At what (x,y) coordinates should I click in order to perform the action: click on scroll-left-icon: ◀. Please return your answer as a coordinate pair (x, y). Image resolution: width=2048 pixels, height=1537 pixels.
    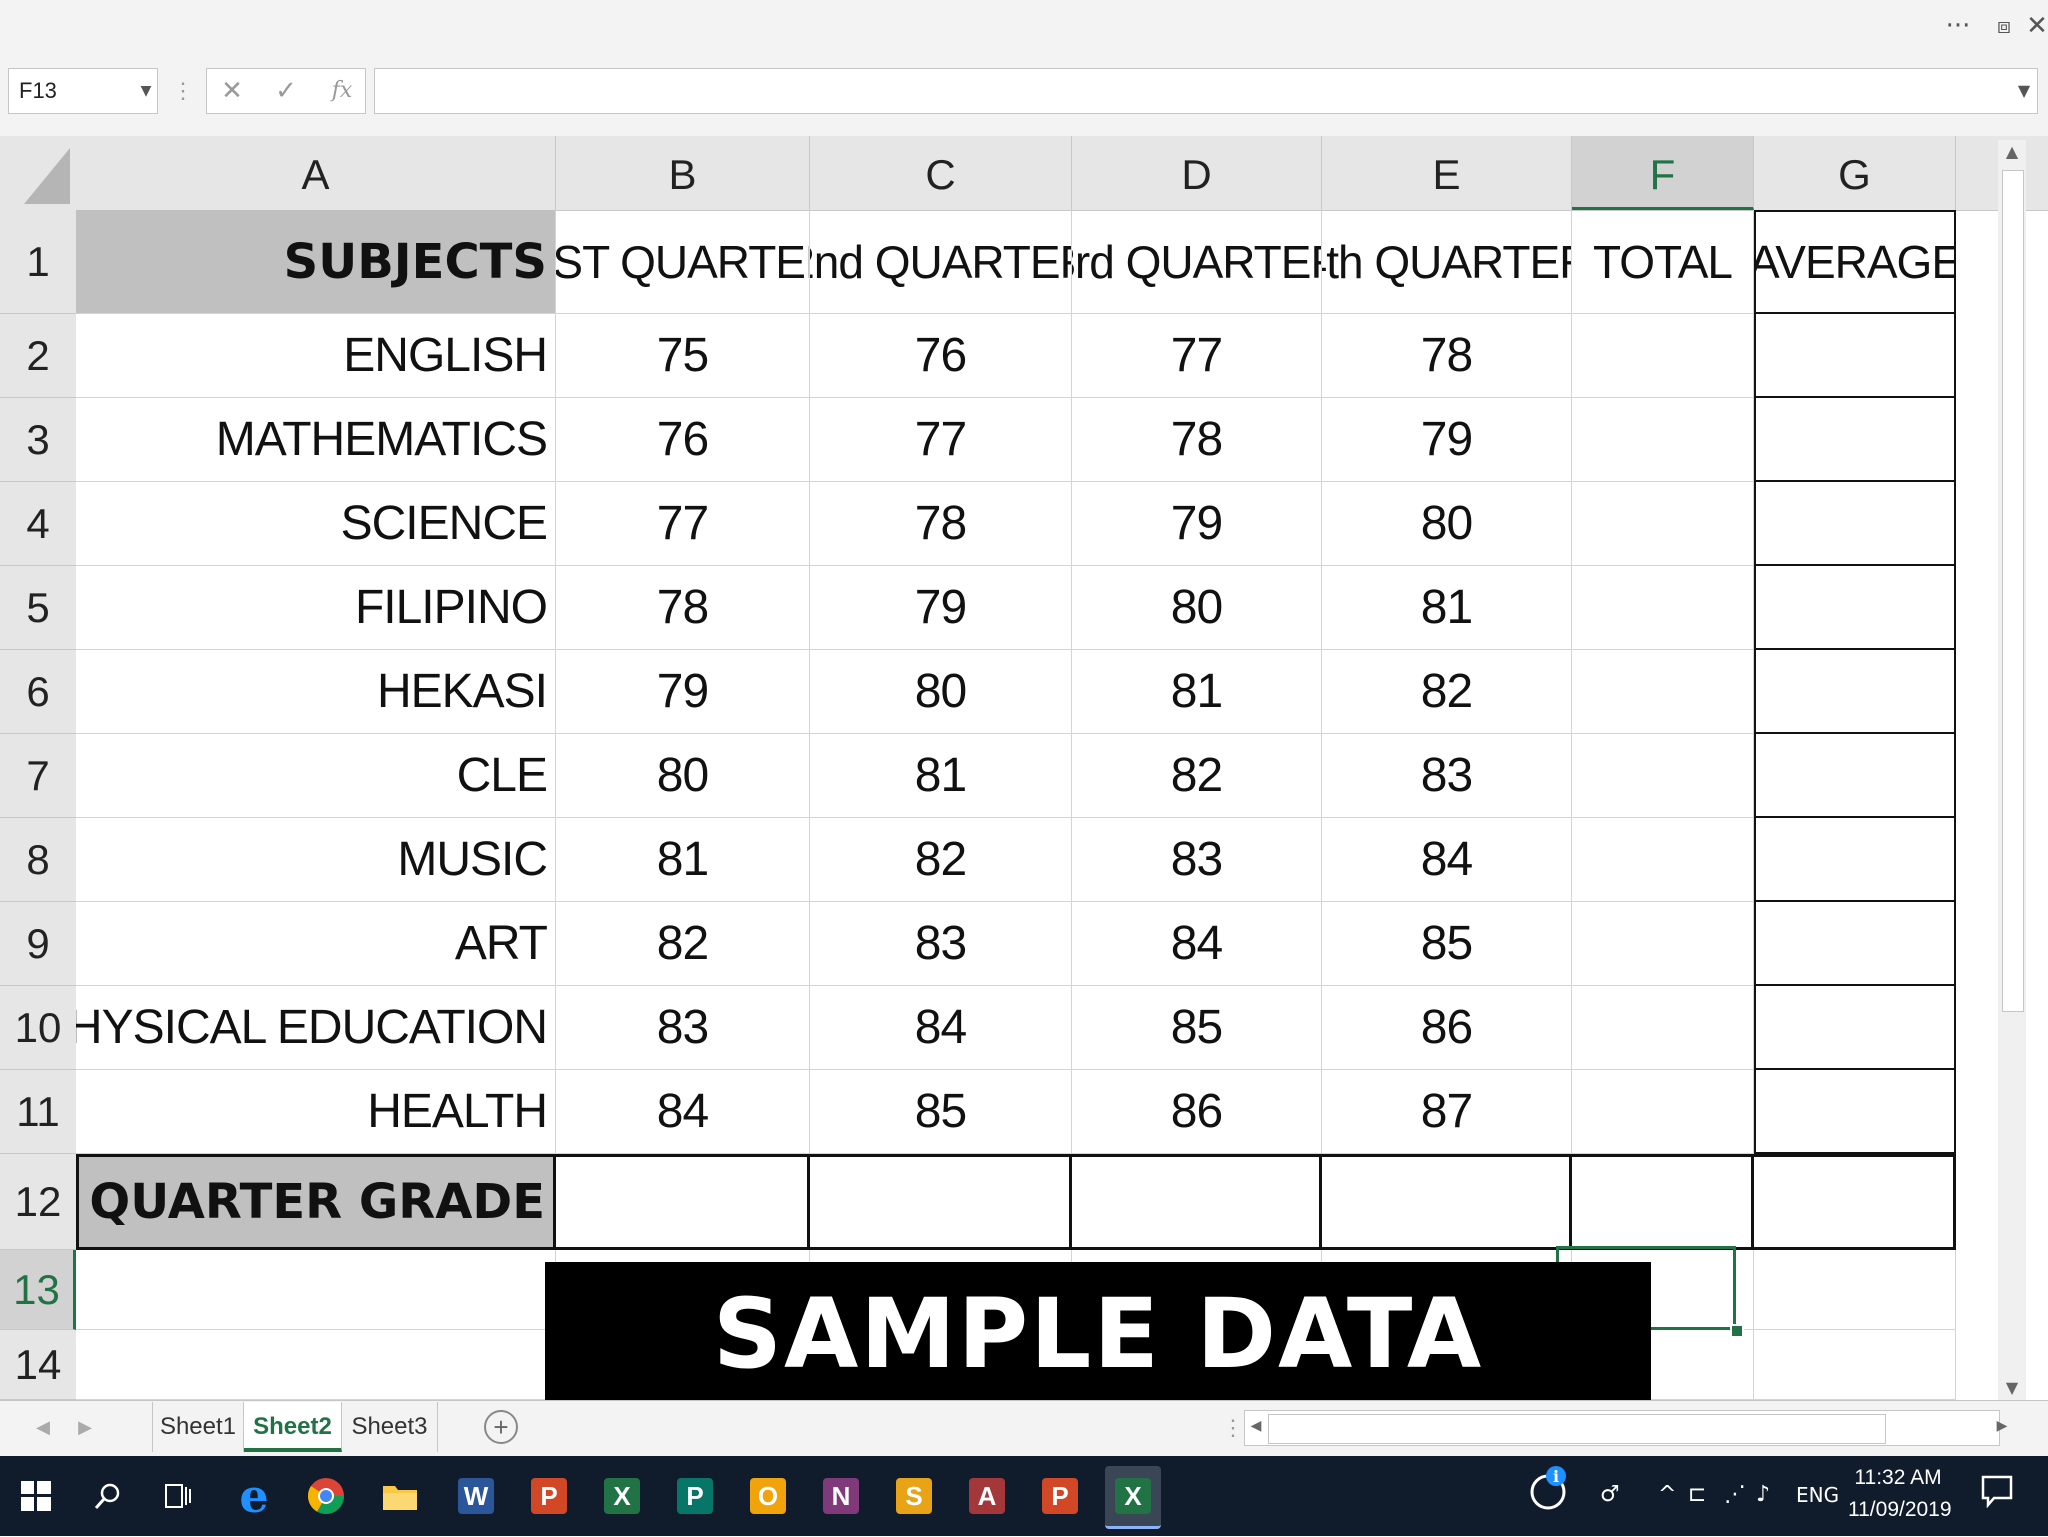
    Looking at the image, I should click on (1256, 1426).